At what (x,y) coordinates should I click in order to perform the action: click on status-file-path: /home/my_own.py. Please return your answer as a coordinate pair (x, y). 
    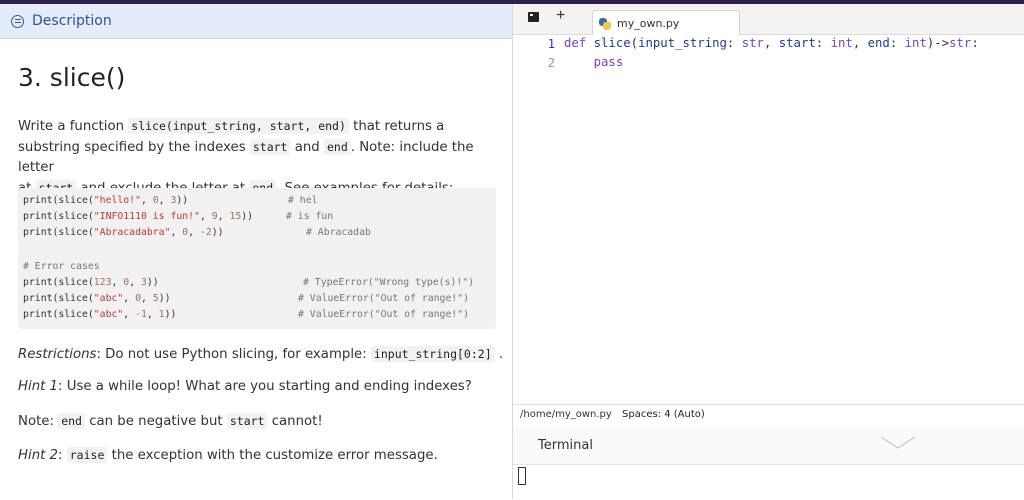
    Looking at the image, I should click on (566, 414).